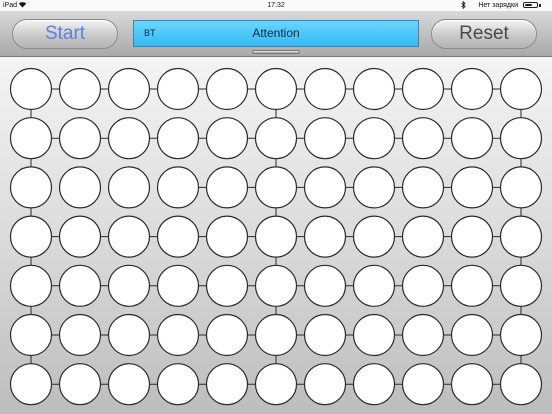 This screenshot has height=414, width=552. I want to click on charging-status: Нет зарядки, so click(498, 5).